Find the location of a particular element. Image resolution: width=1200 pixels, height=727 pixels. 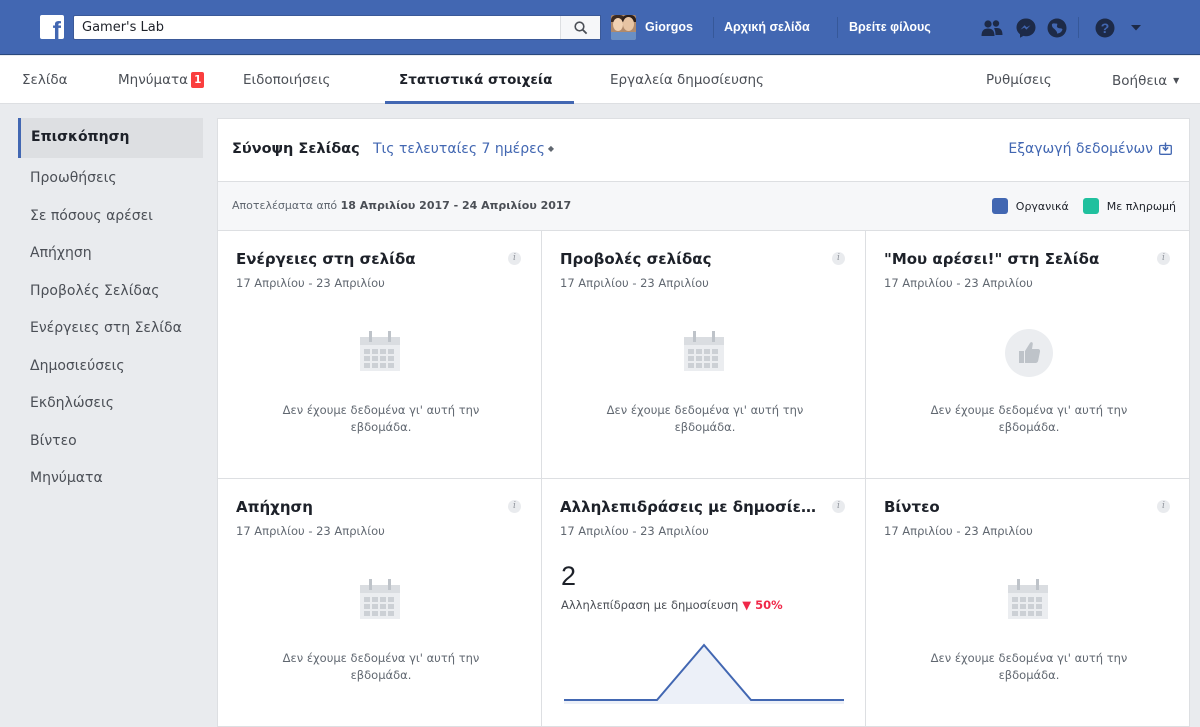

sidebar-item-overview: Επισκόπηση is located at coordinates (110, 138).